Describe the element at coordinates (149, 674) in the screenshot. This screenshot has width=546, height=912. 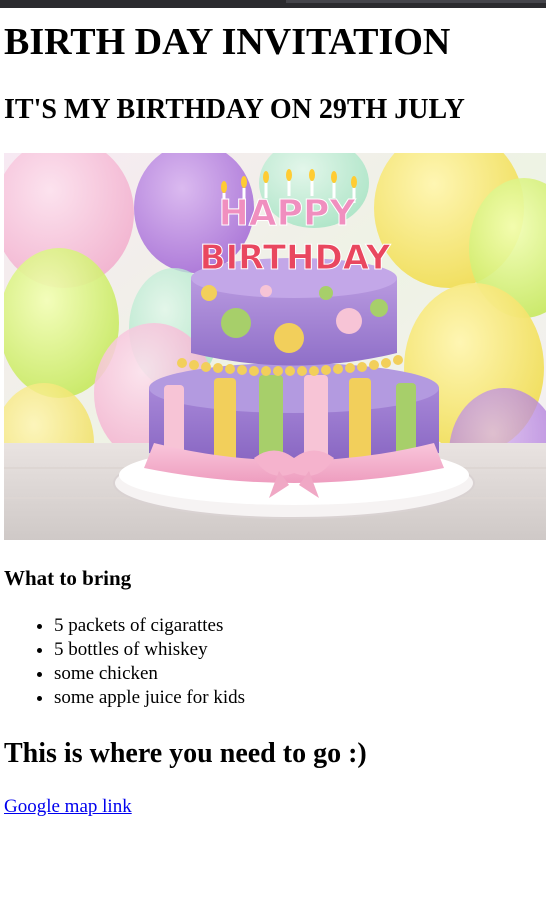
I see `list-item: some chicken` at that location.